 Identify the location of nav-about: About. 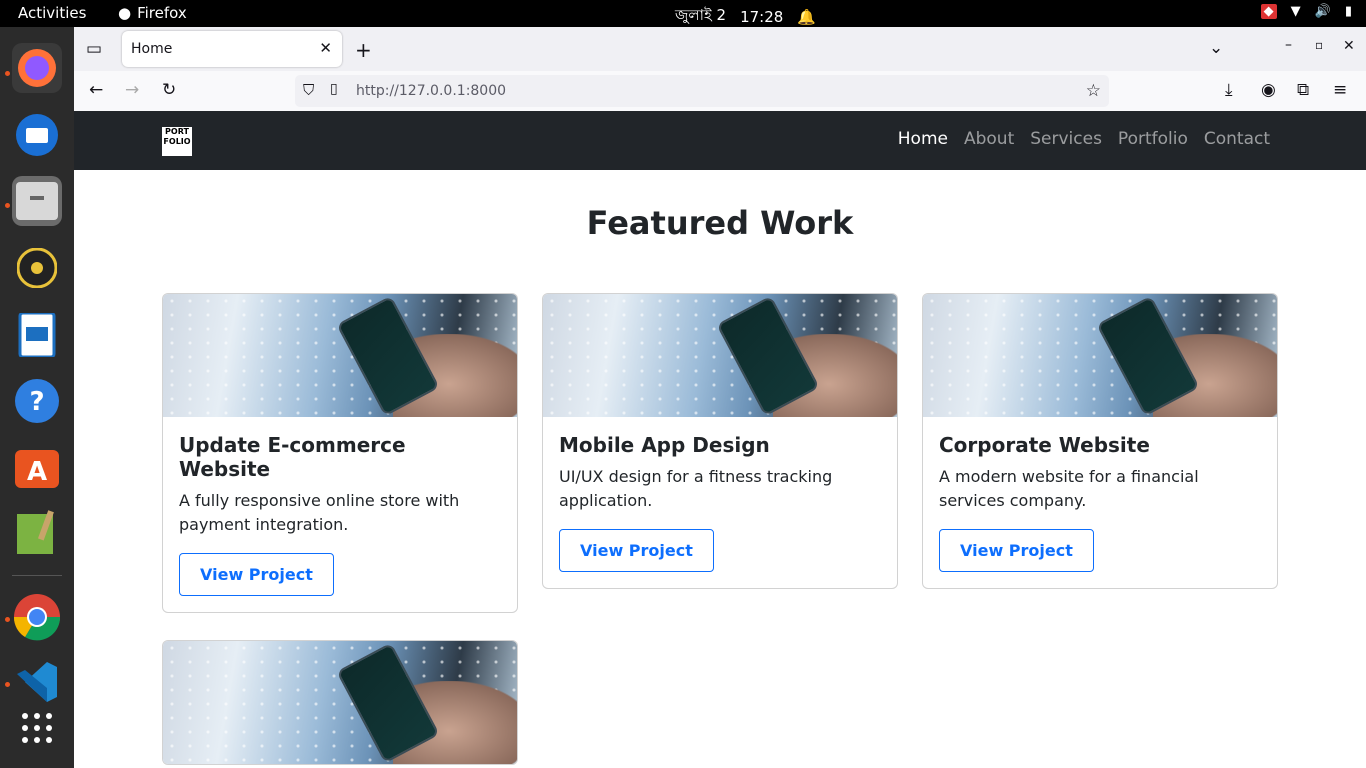
(989, 139).